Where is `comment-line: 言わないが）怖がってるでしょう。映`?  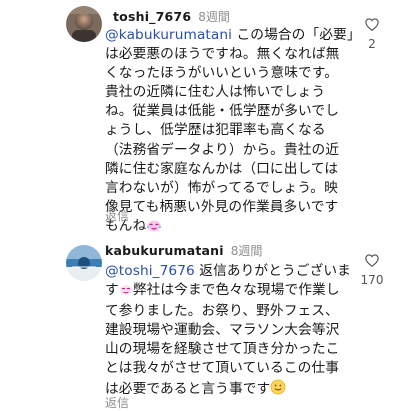 comment-line: 言わないが）怖がってるでしょう。映 is located at coordinates (221, 187).